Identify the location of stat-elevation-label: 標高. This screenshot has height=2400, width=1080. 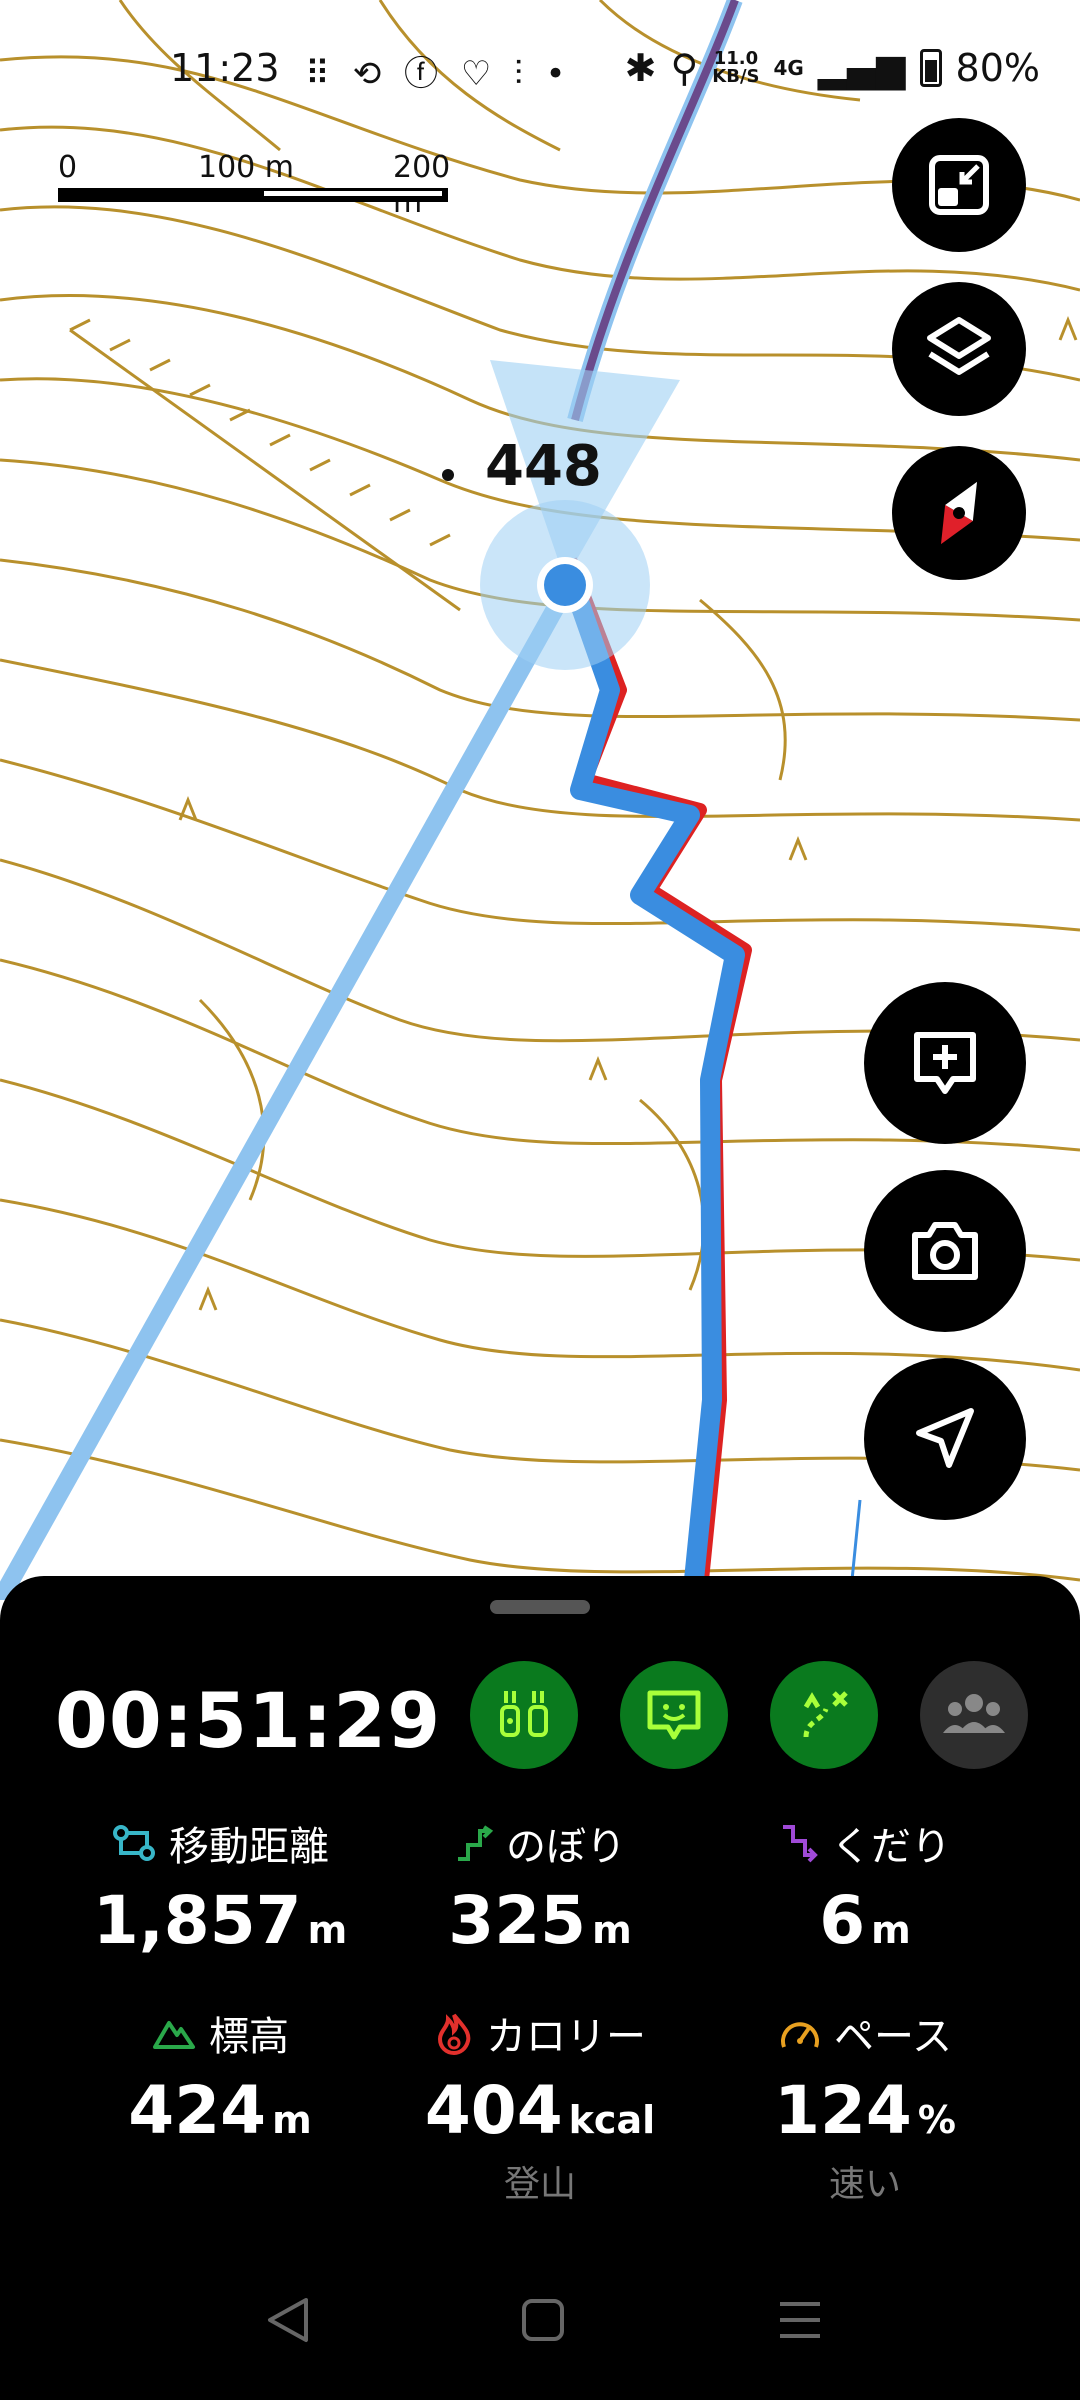
(249, 2037).